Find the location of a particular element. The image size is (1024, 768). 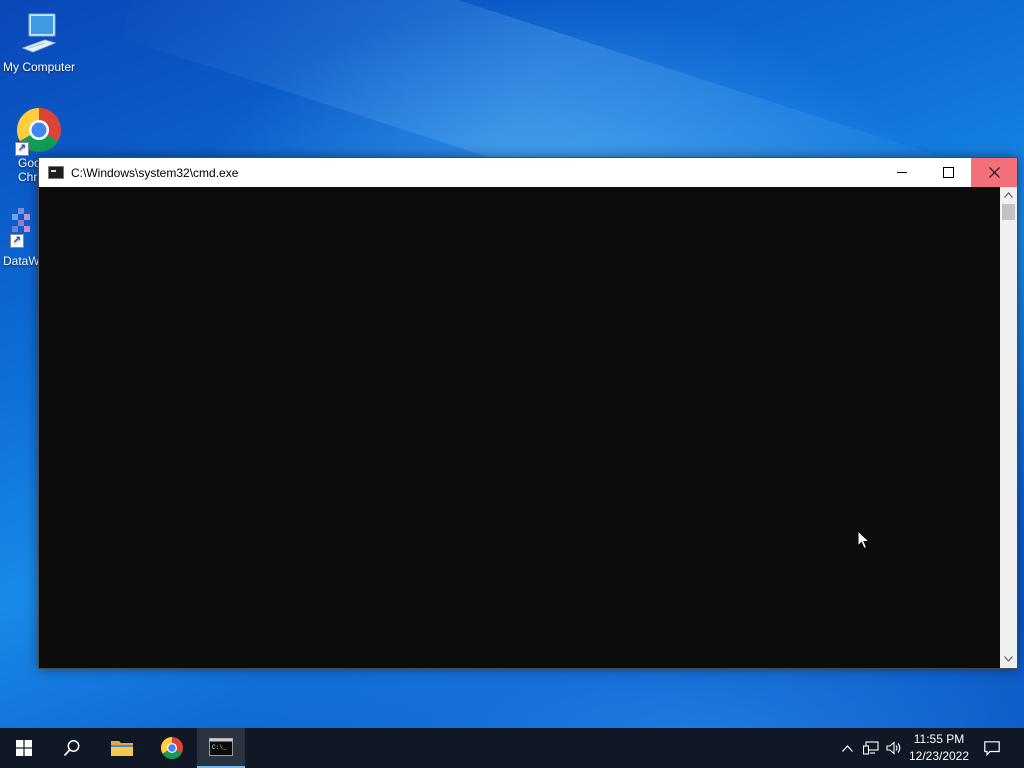

action-center-button is located at coordinates (992, 748).